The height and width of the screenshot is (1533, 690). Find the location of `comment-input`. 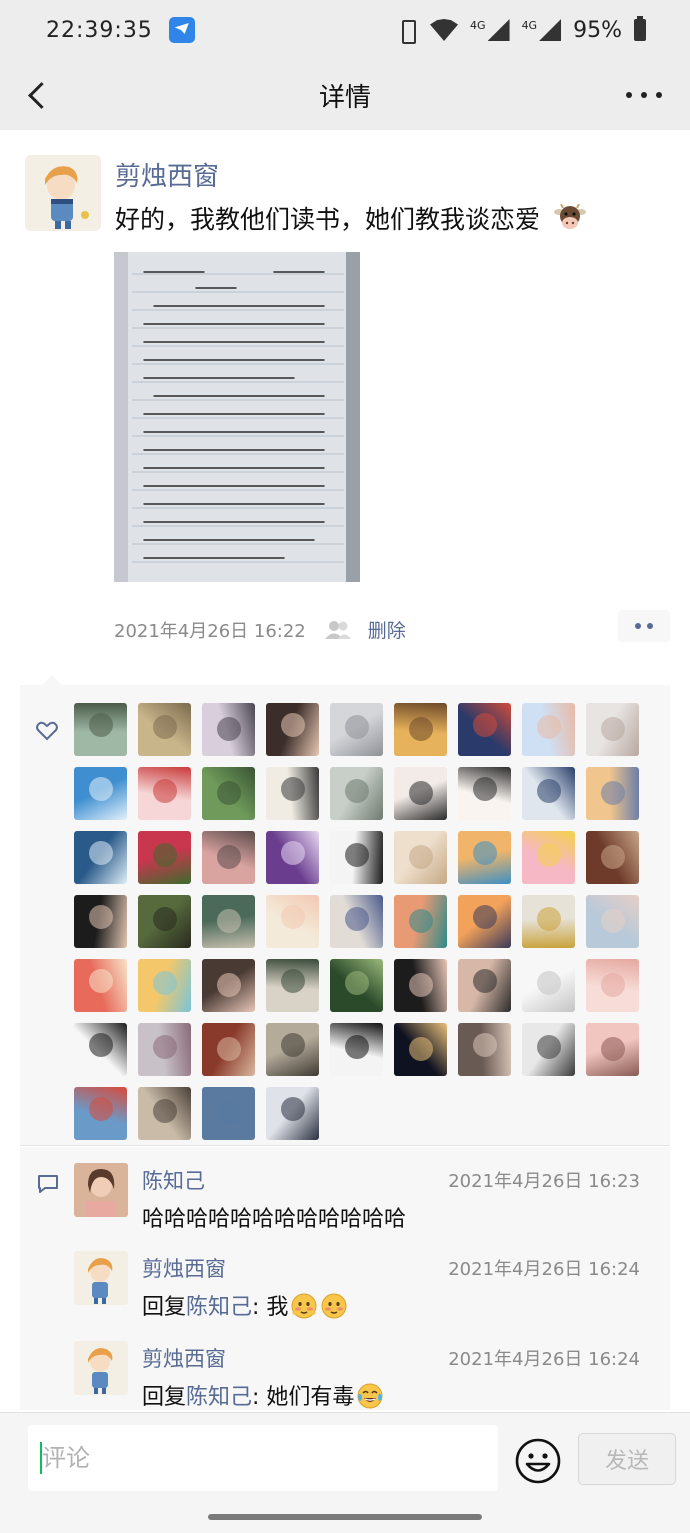

comment-input is located at coordinates (262, 1458).